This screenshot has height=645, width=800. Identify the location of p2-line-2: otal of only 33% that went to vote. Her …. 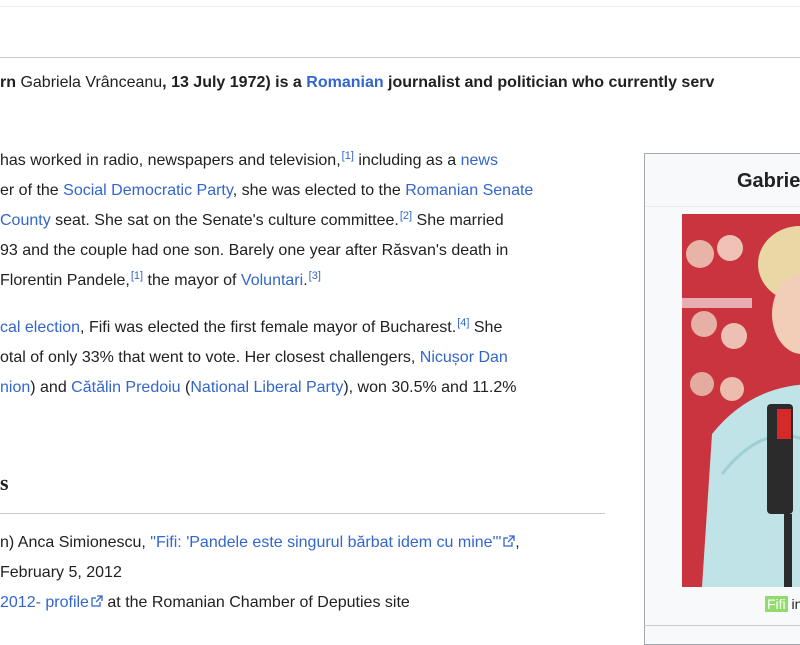
(305, 358).